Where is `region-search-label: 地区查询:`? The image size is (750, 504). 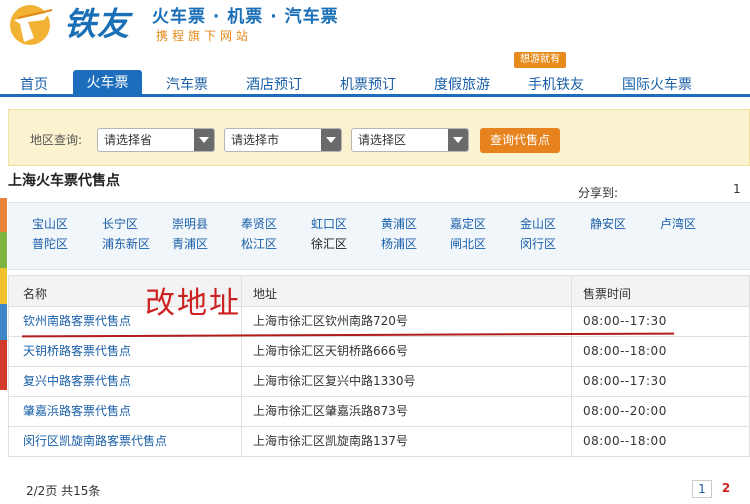
region-search-label: 地区查询: is located at coordinates (56, 140).